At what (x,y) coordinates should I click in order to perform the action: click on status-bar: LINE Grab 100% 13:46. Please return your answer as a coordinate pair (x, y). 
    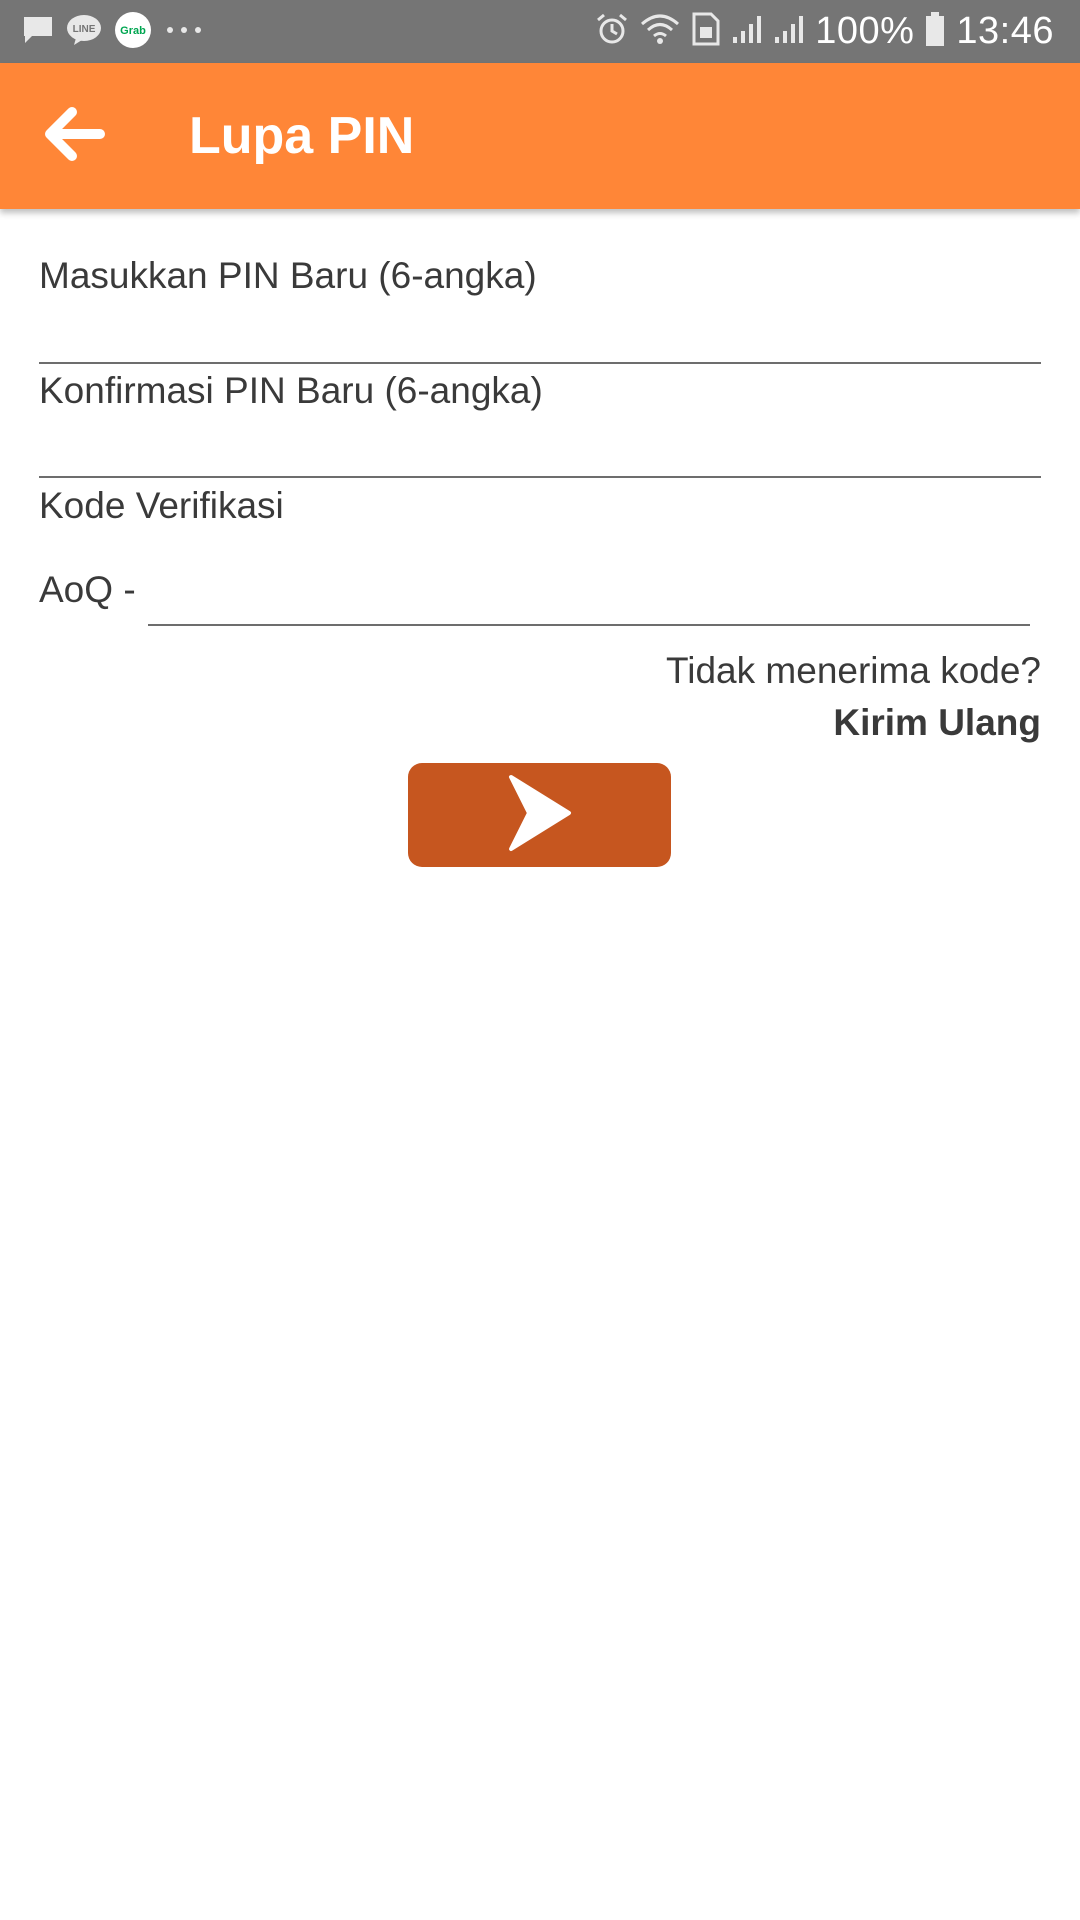
    Looking at the image, I should click on (540, 31).